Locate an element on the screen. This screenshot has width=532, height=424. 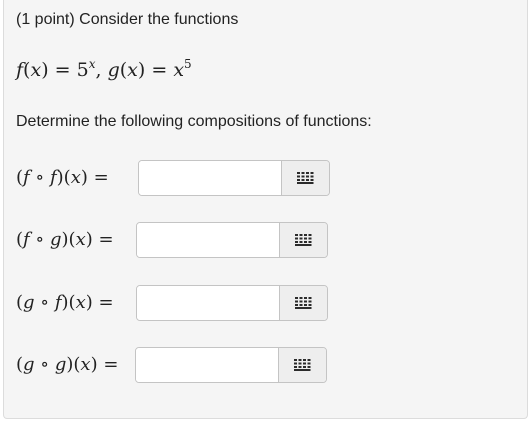
g-base: x is located at coordinates (179, 70).